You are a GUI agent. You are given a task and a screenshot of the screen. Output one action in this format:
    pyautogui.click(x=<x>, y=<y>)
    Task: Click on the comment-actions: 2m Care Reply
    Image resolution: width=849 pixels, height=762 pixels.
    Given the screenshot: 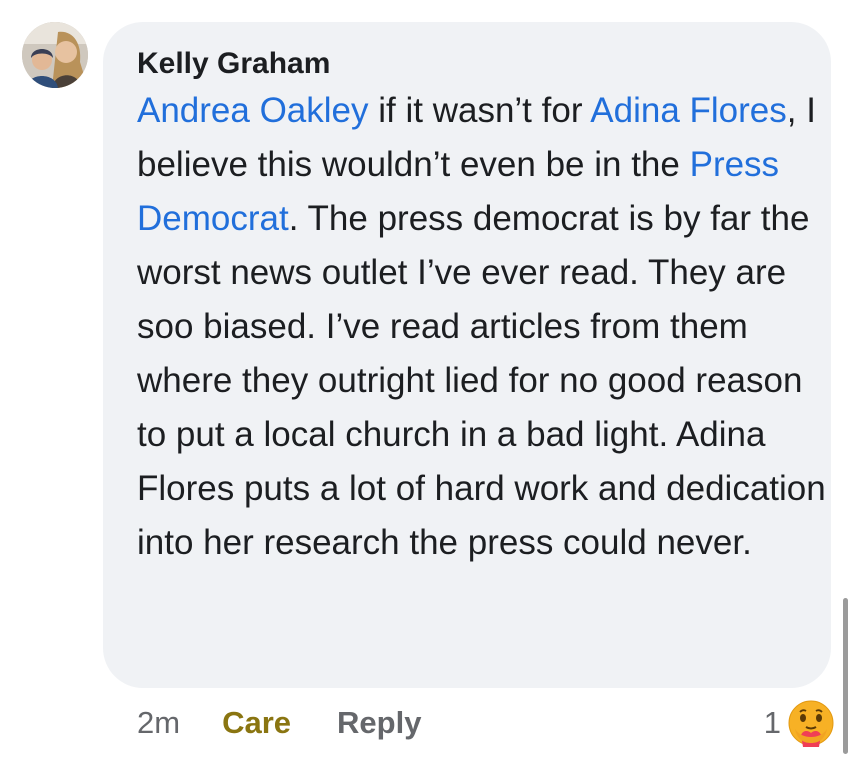 What is the action you would take?
    pyautogui.click(x=279, y=723)
    